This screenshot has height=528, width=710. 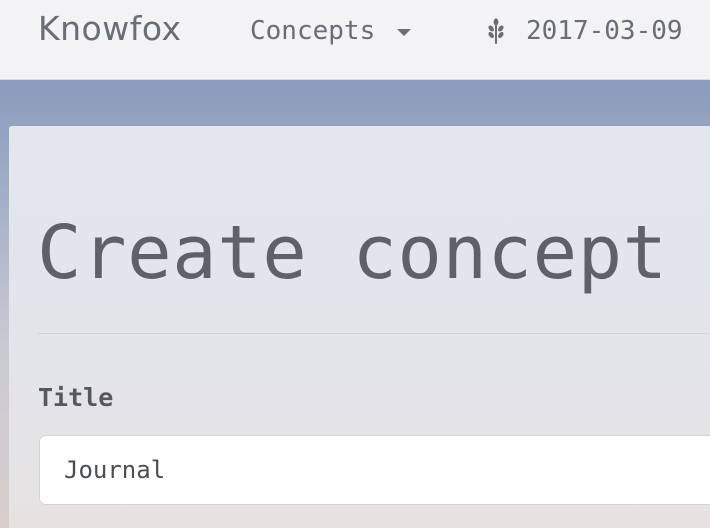 I want to click on caret-down-icon, so click(x=404, y=32).